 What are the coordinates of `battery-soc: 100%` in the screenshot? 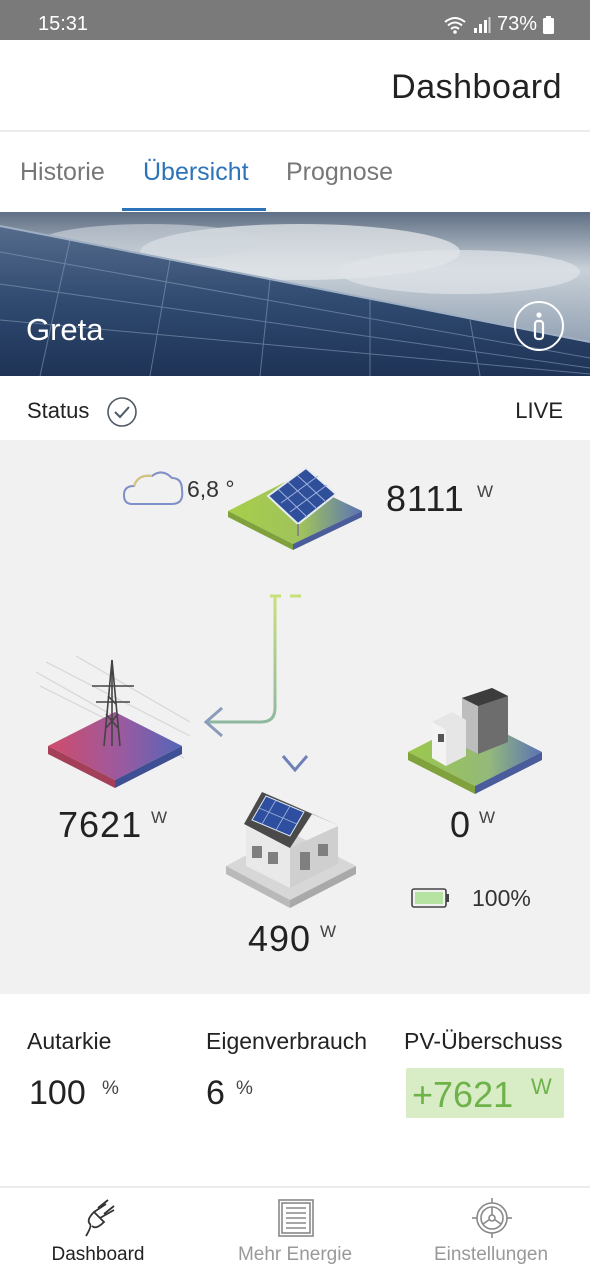 It's located at (501, 898).